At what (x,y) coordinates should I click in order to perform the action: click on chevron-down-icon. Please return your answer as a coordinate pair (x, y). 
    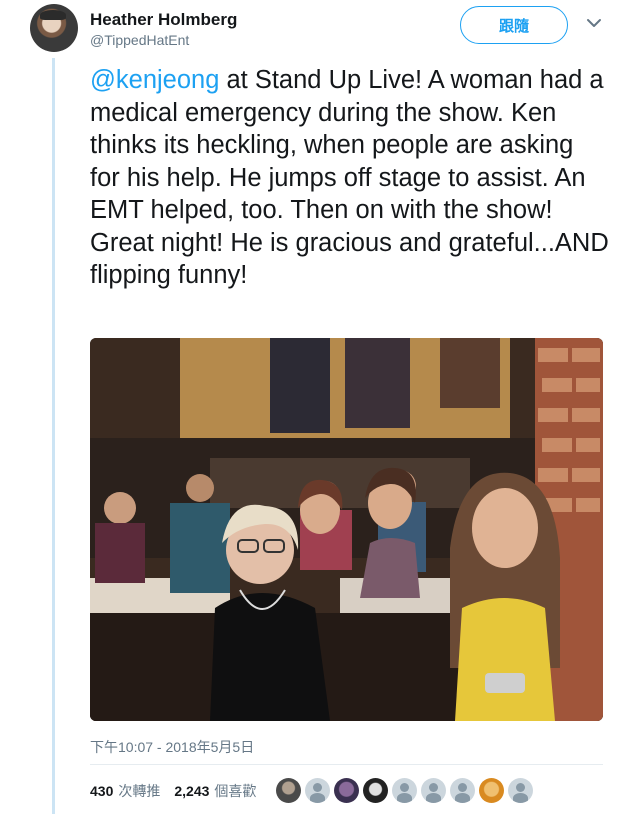
    Looking at the image, I should click on (594, 23).